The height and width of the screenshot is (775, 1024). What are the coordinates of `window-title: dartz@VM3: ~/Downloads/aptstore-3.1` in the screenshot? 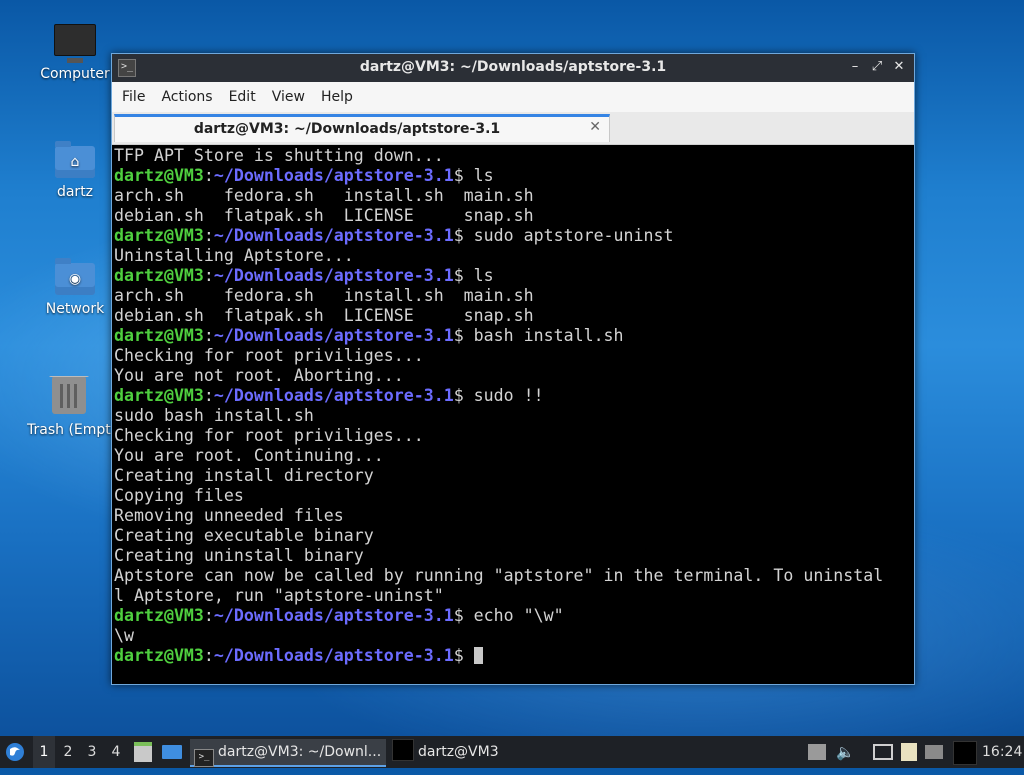 It's located at (513, 67).